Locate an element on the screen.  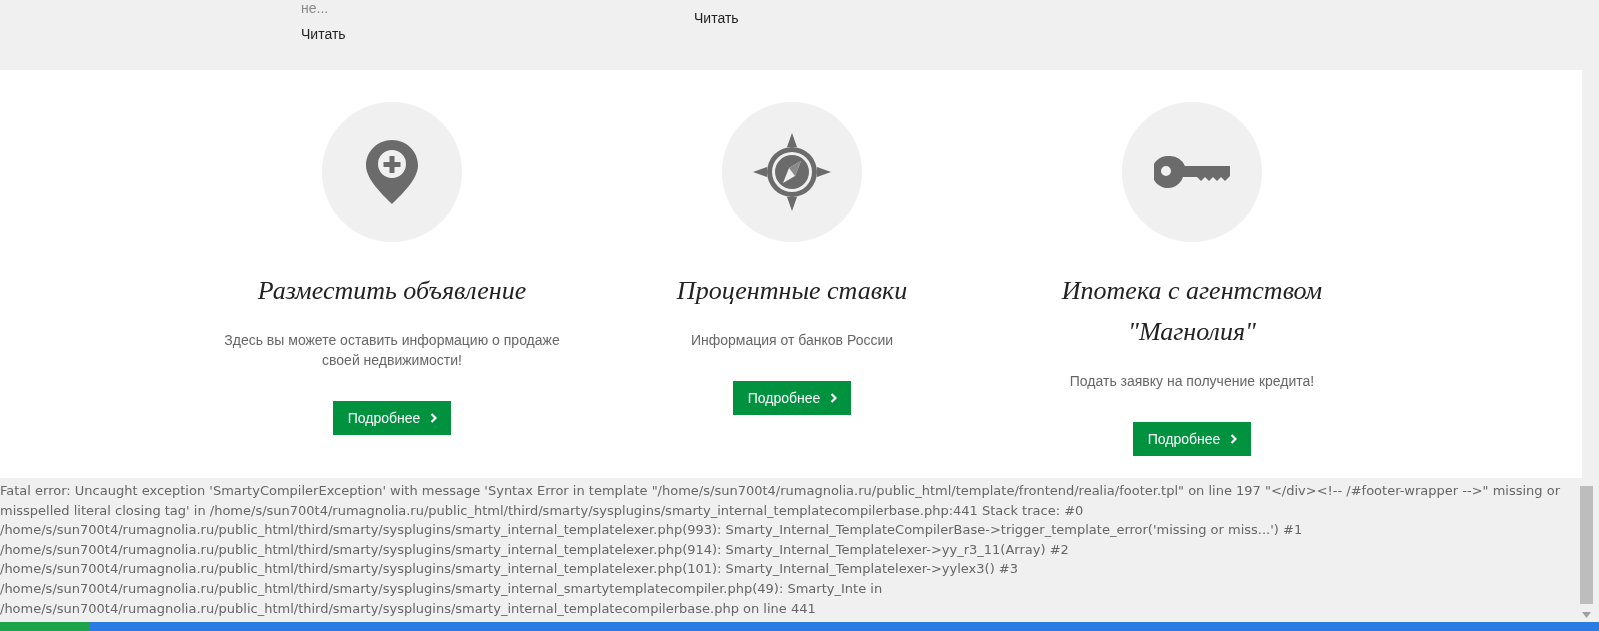
key-icon is located at coordinates (1192, 172).